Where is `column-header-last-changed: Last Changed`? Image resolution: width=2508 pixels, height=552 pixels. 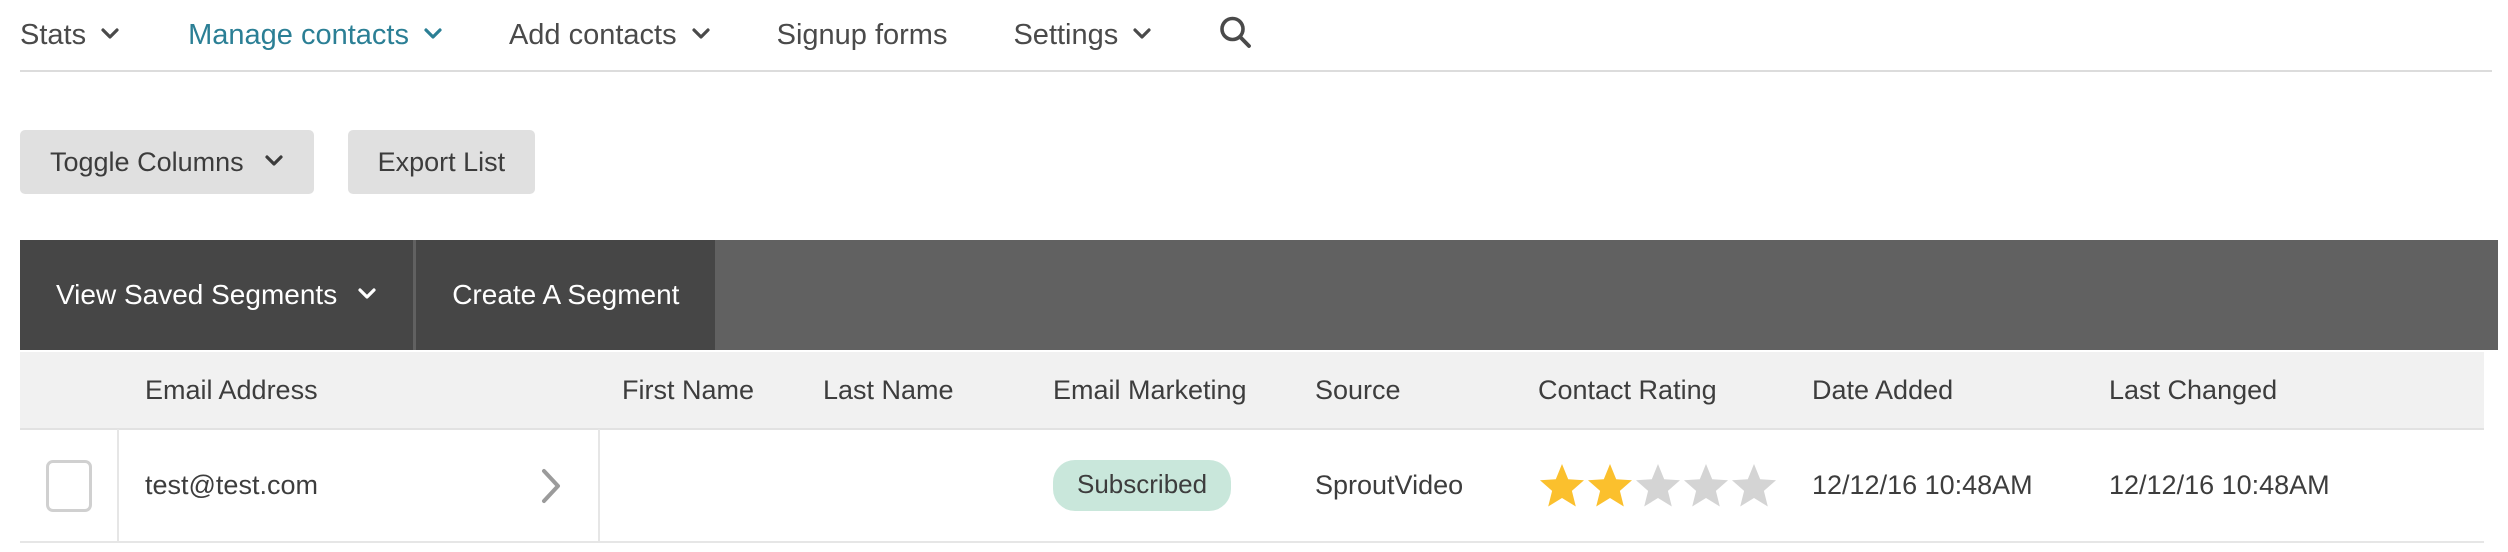
column-header-last-changed: Last Changed is located at coordinates (2292, 390).